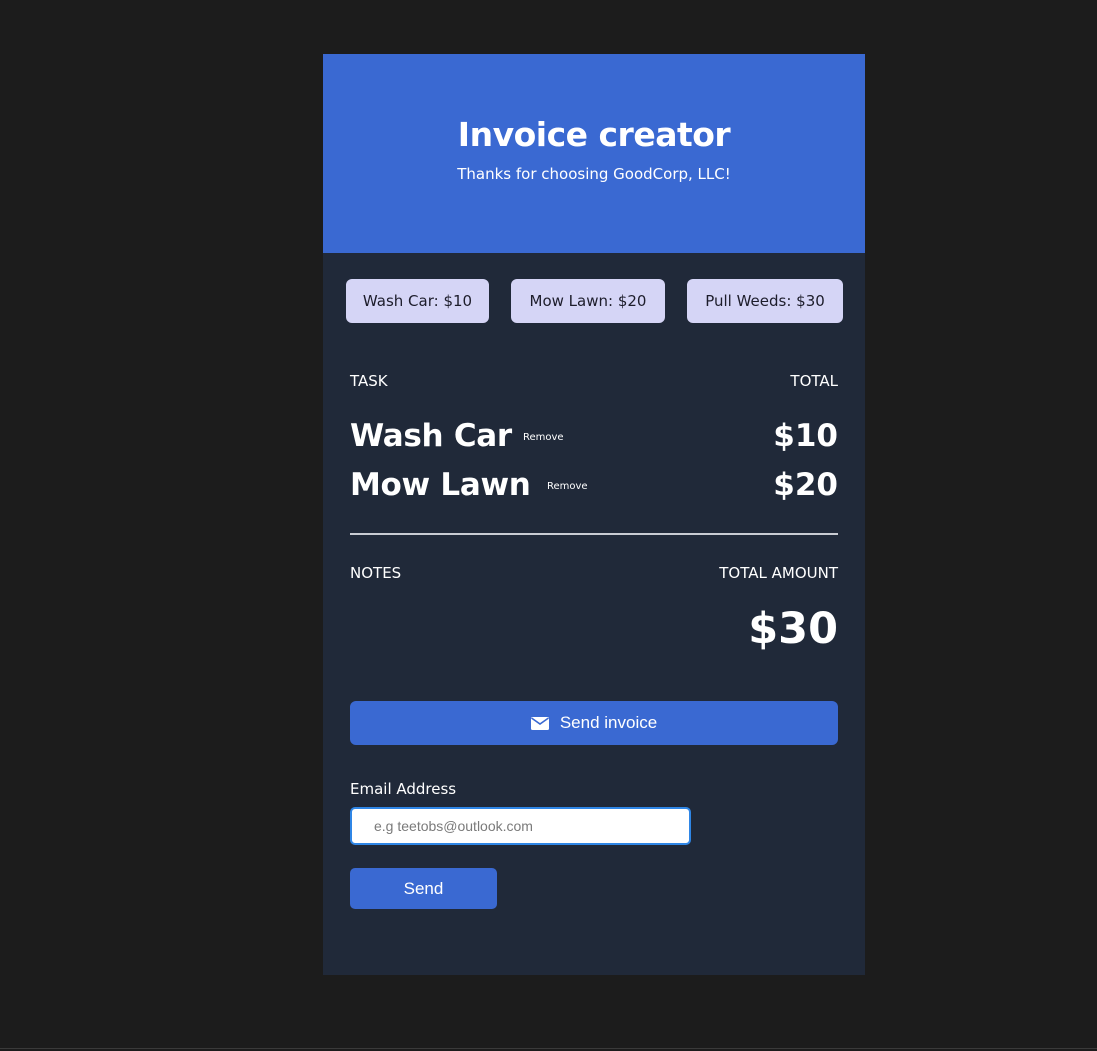  What do you see at coordinates (594, 134) in the screenshot?
I see `page-title: Invoice creator` at bounding box center [594, 134].